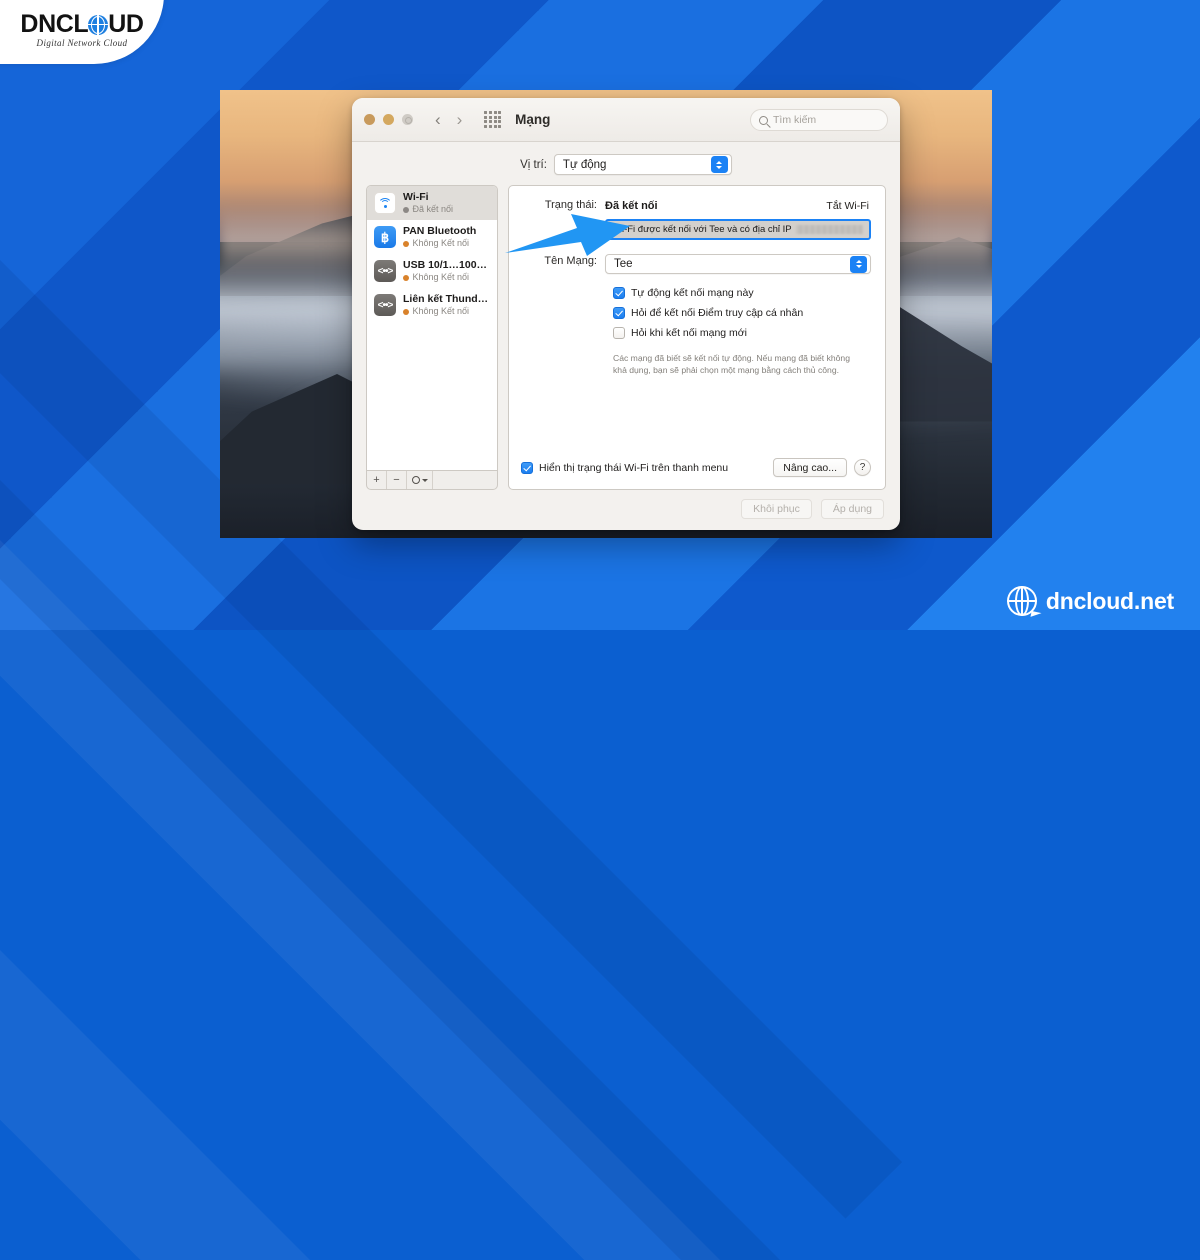  Describe the element at coordinates (385, 203) in the screenshot. I see `wifi-icon` at that location.